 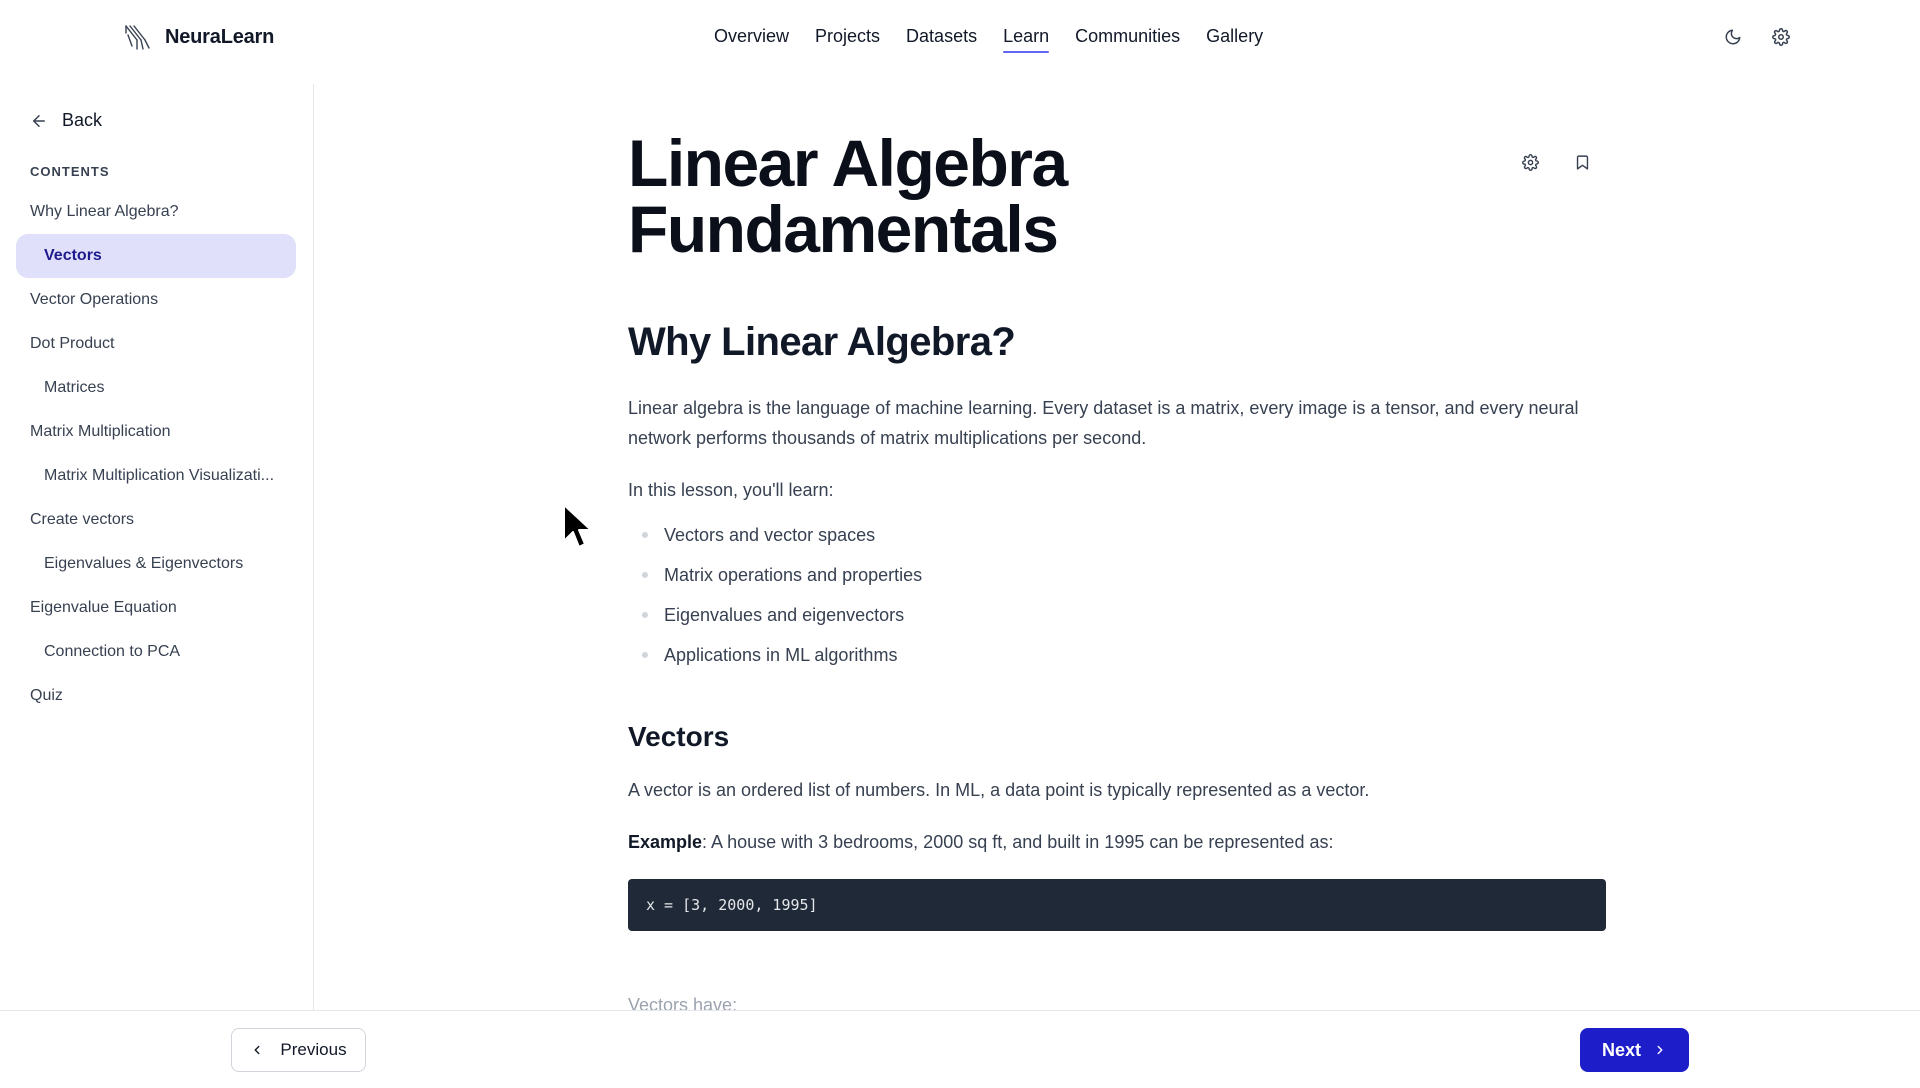 What do you see at coordinates (156, 608) in the screenshot?
I see `toc-item-eigenvalue-equation: Eigenvalue Equation` at bounding box center [156, 608].